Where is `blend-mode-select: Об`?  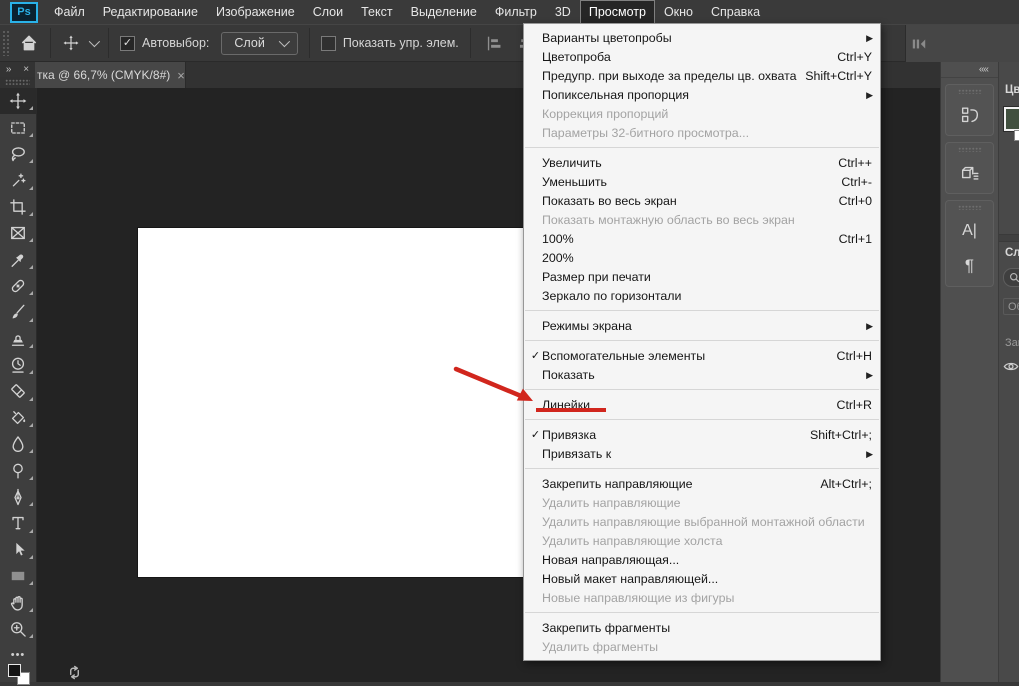 blend-mode-select: Об is located at coordinates (1011, 306).